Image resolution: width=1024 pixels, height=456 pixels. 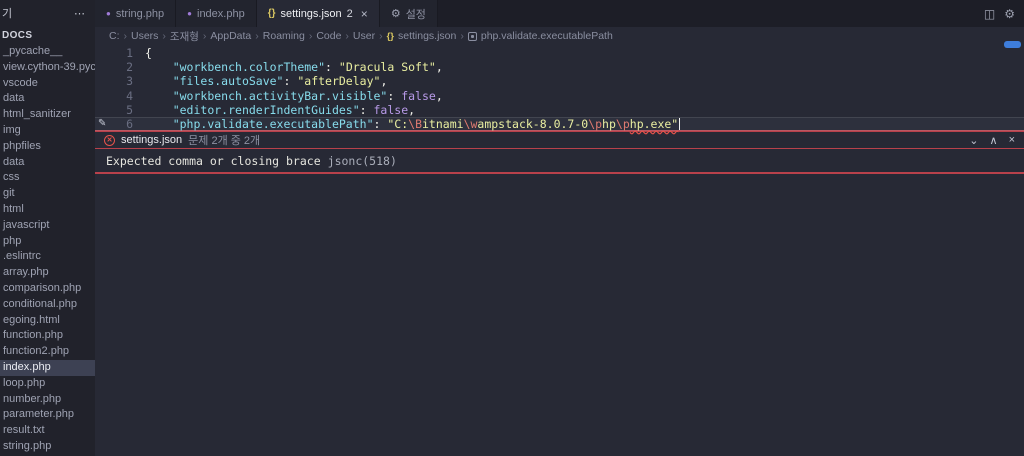 I want to click on code-token: "workbench.activityBar.visible", so click(x=280, y=95).